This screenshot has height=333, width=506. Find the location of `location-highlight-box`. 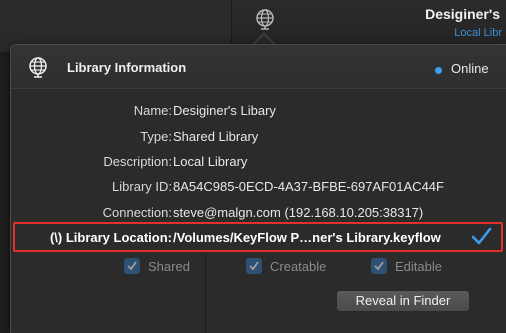

location-highlight-box is located at coordinates (258, 237).